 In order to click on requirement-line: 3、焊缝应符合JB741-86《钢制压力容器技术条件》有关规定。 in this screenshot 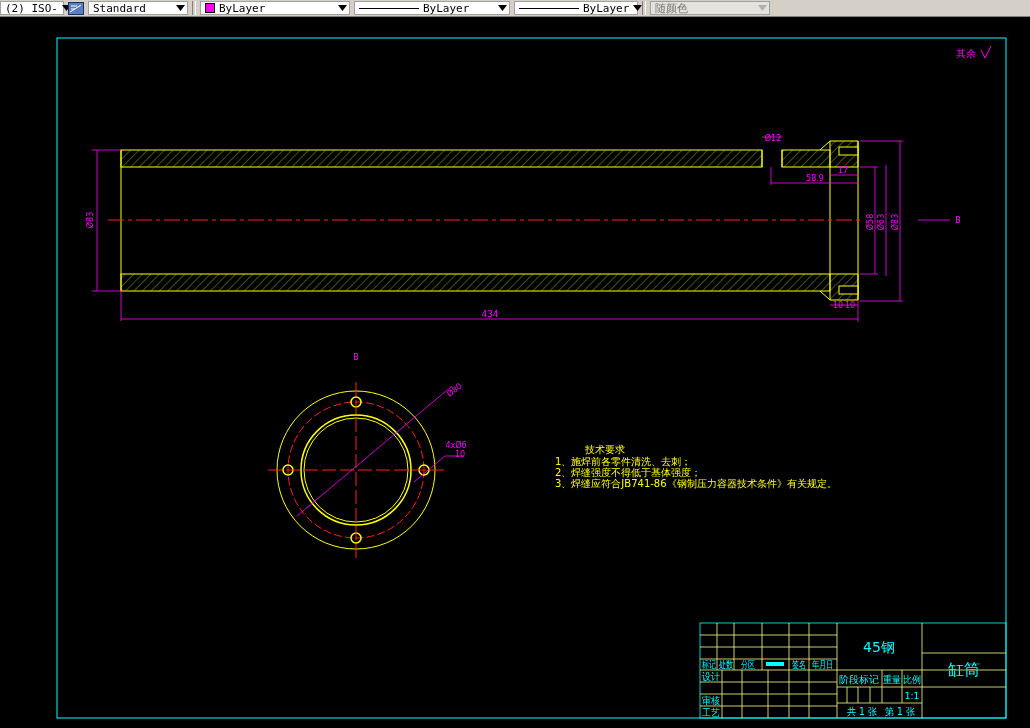, I will do `click(696, 483)`.